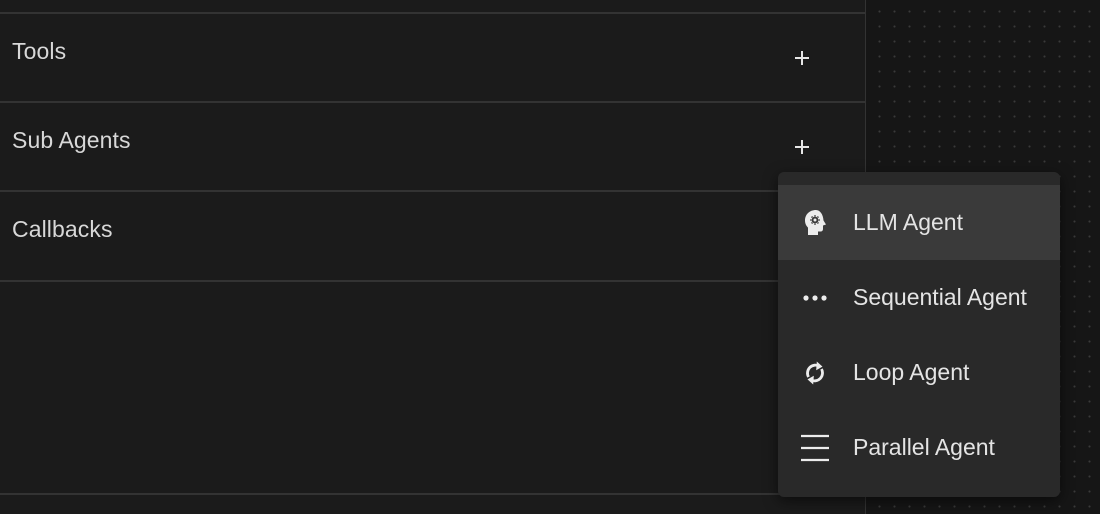 The width and height of the screenshot is (1100, 514). Describe the element at coordinates (71, 140) in the screenshot. I see `sub-agents-section-title: Sub Agents` at that location.